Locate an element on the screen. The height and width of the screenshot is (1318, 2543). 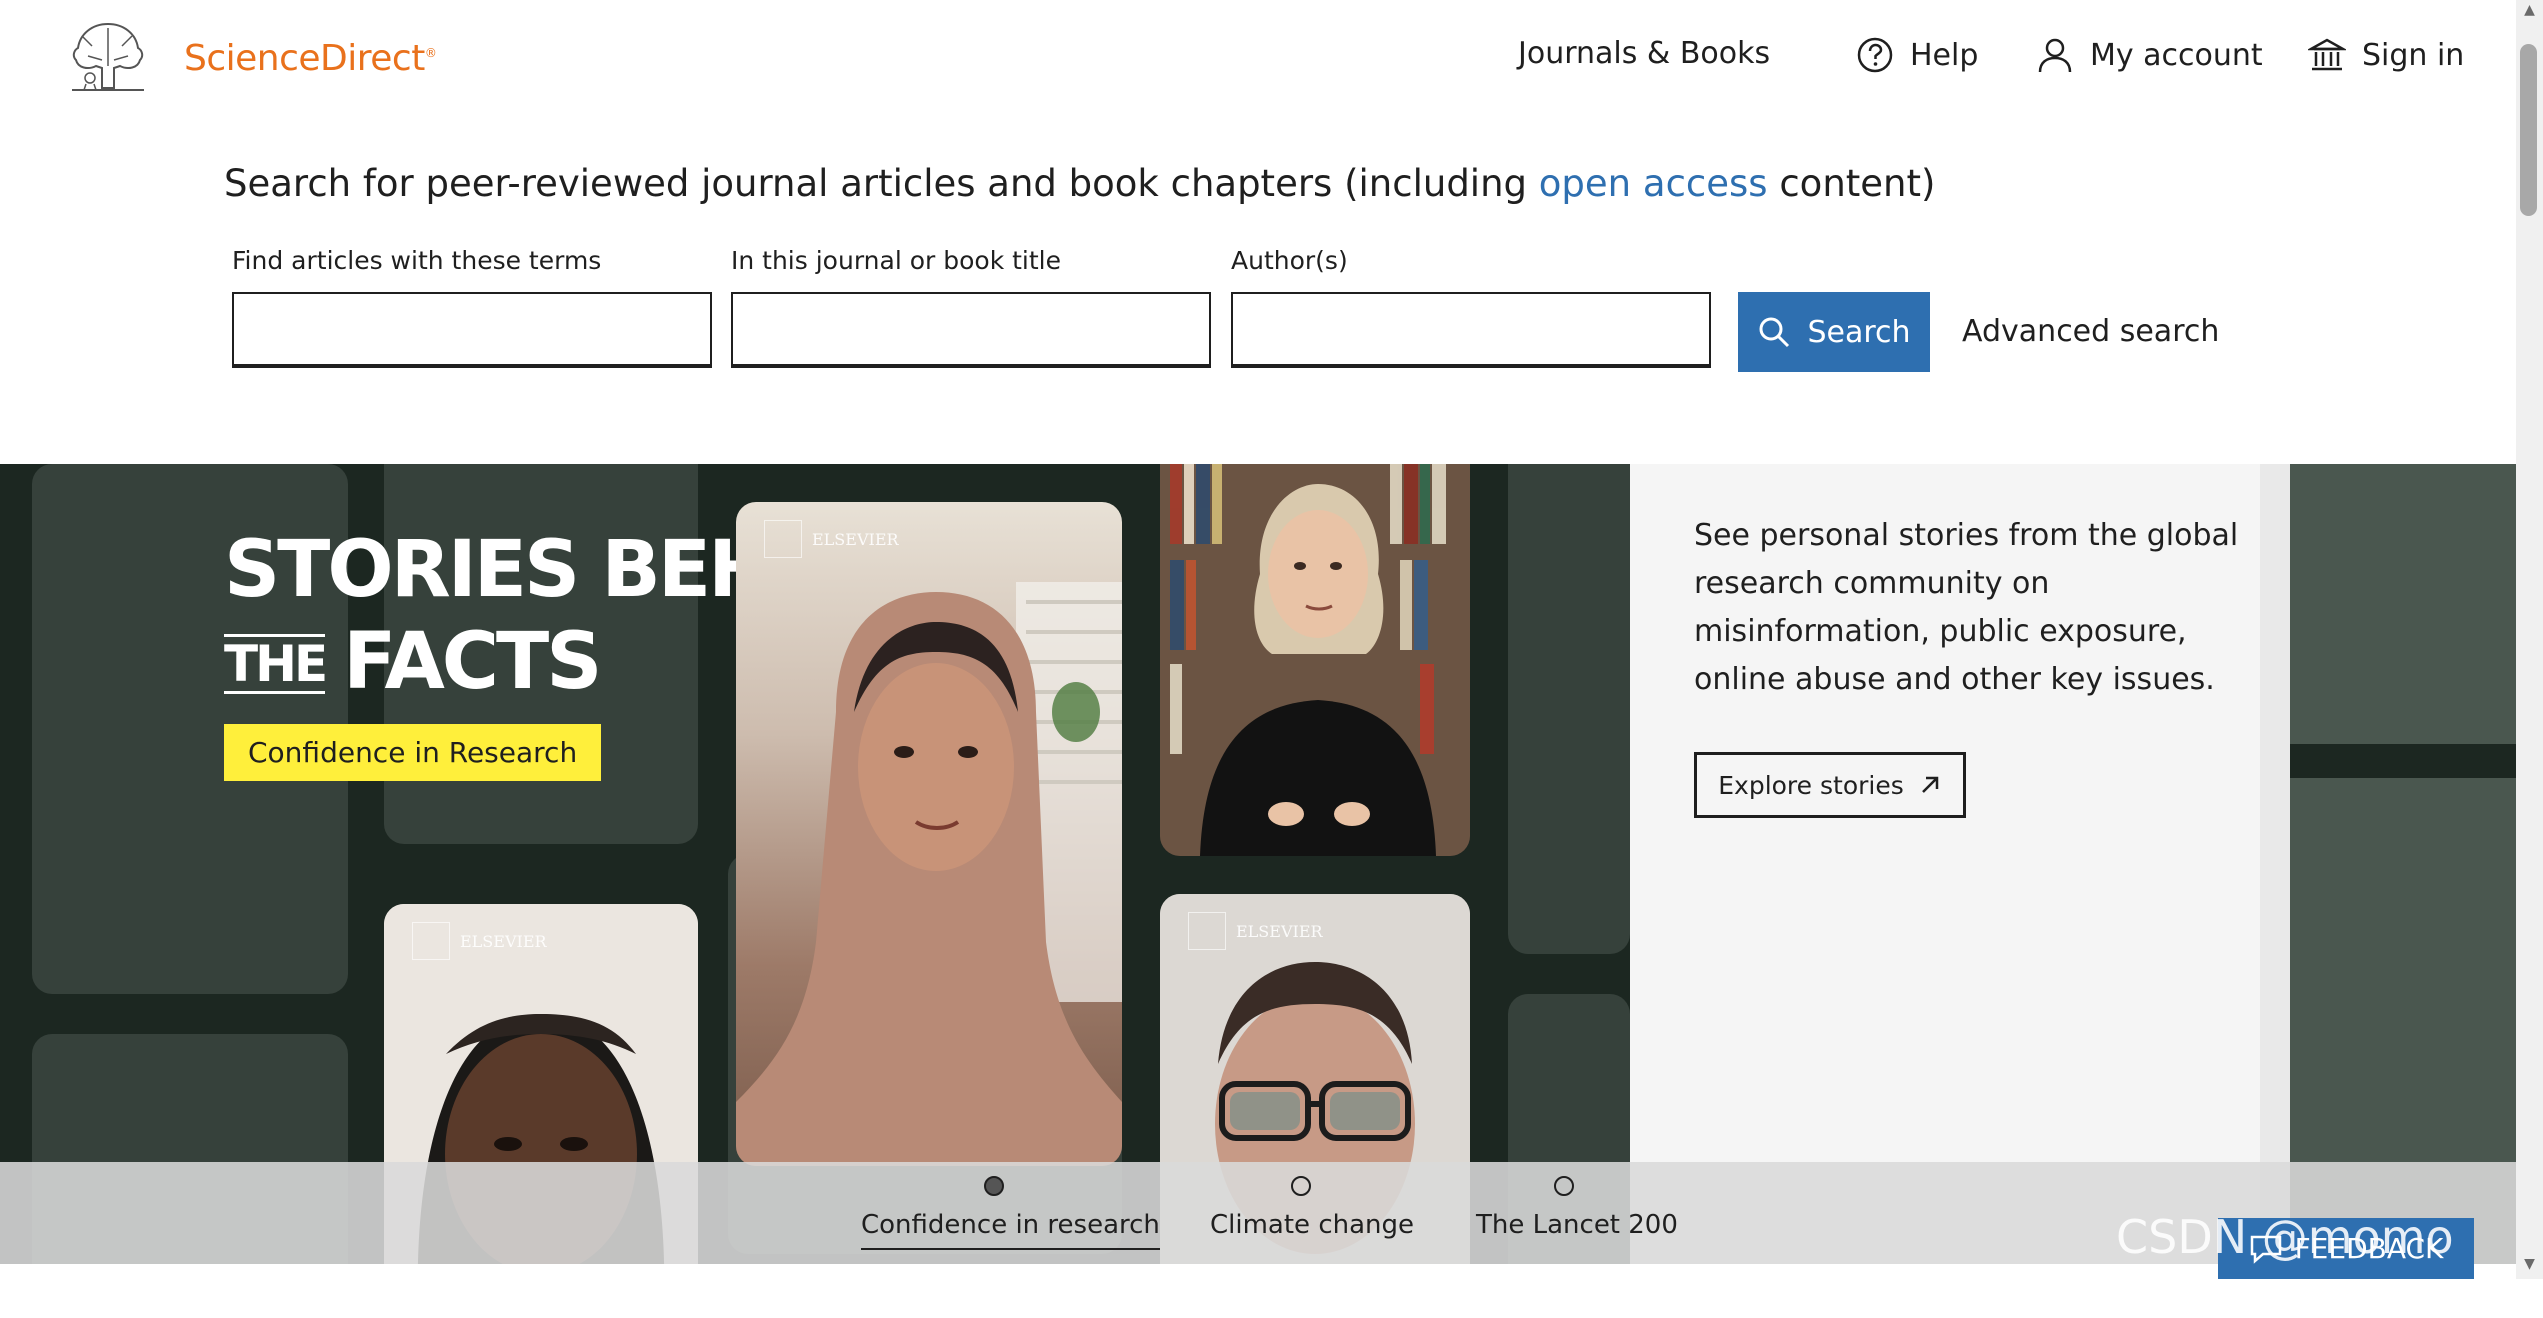
scroll-down-arrow-icon: ▼ is located at coordinates (2529, 1266).